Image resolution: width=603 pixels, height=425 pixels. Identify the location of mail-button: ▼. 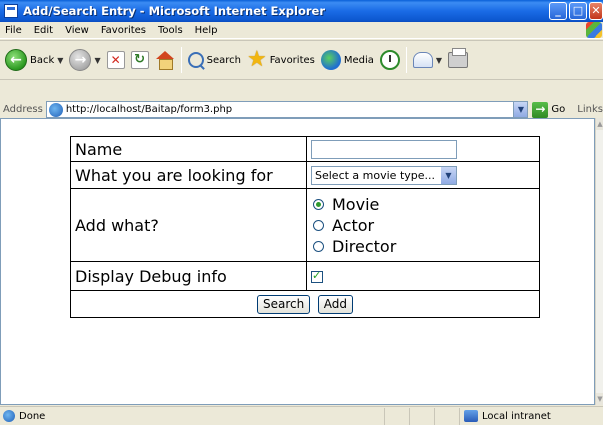
(427, 60).